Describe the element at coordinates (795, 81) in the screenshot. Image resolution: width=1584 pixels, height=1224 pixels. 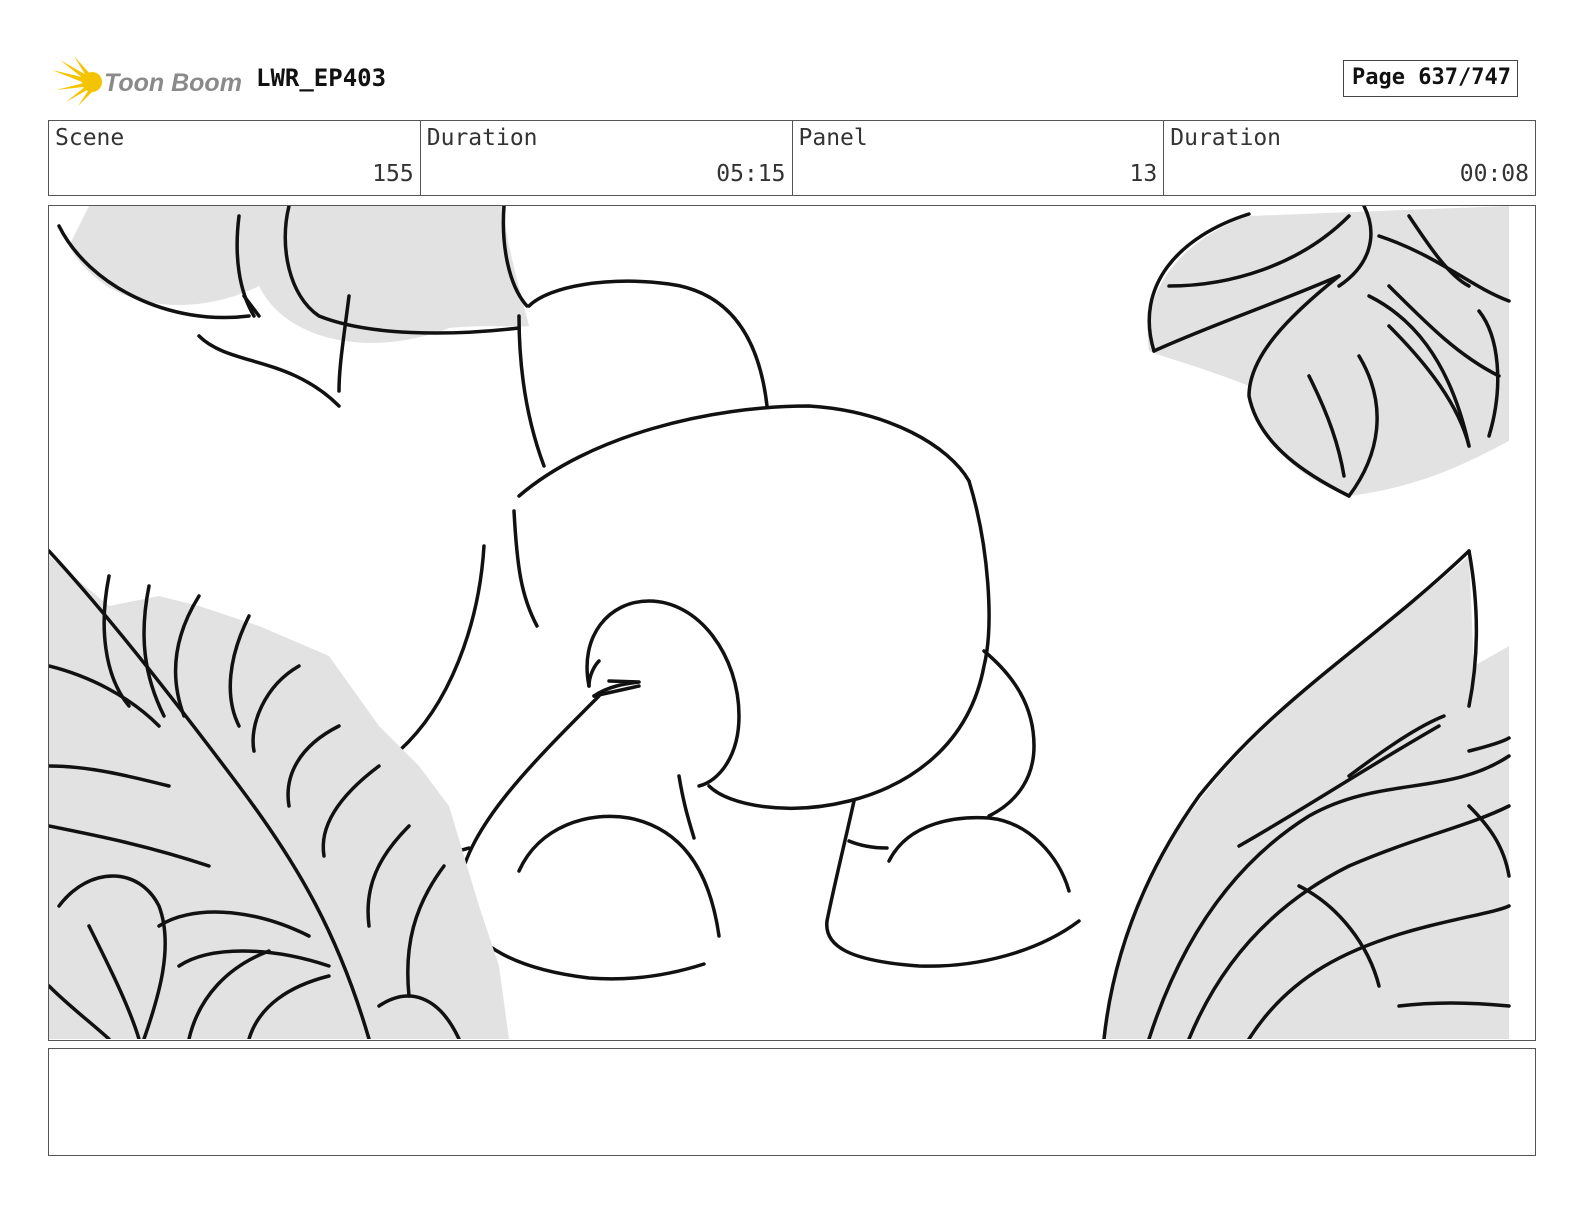
I see `page-header: Toon Boom LWR_EP403 Page 637/747` at that location.